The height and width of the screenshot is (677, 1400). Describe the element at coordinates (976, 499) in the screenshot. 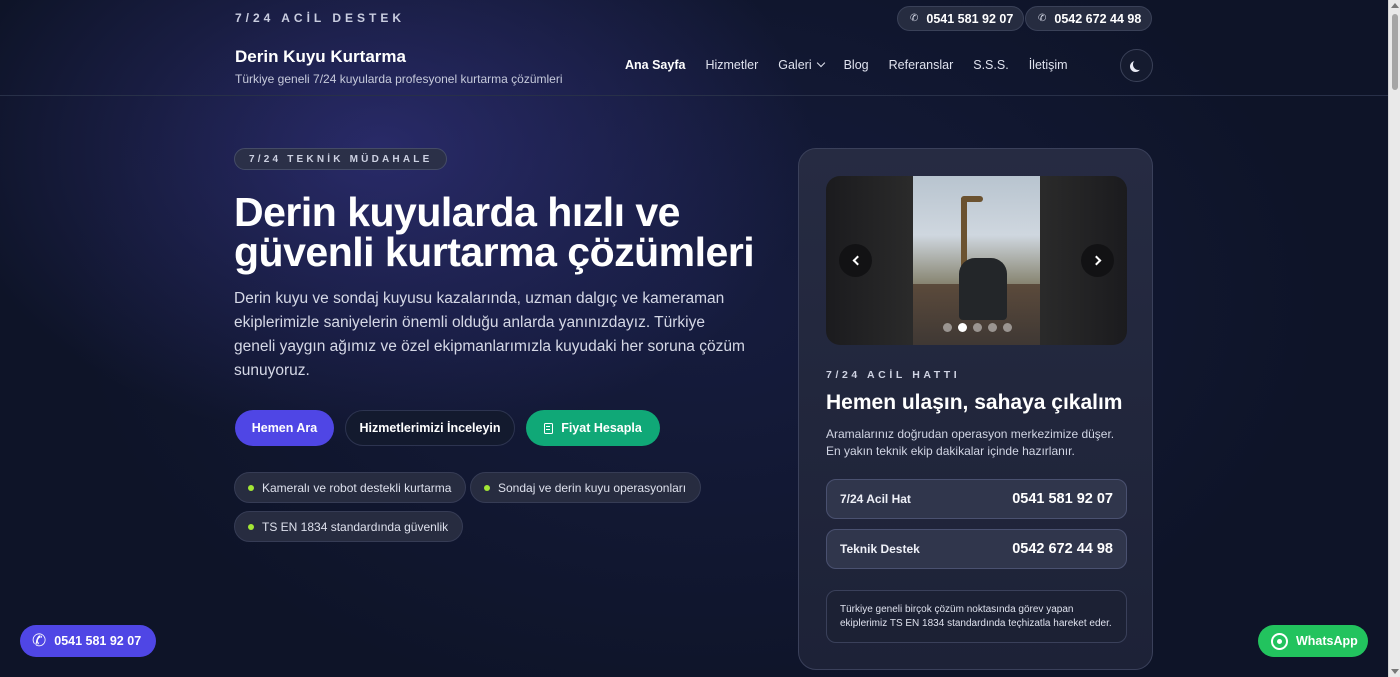

I see `hotline-emergency: 7/24 Acil Hat 0541 581 92 07` at that location.